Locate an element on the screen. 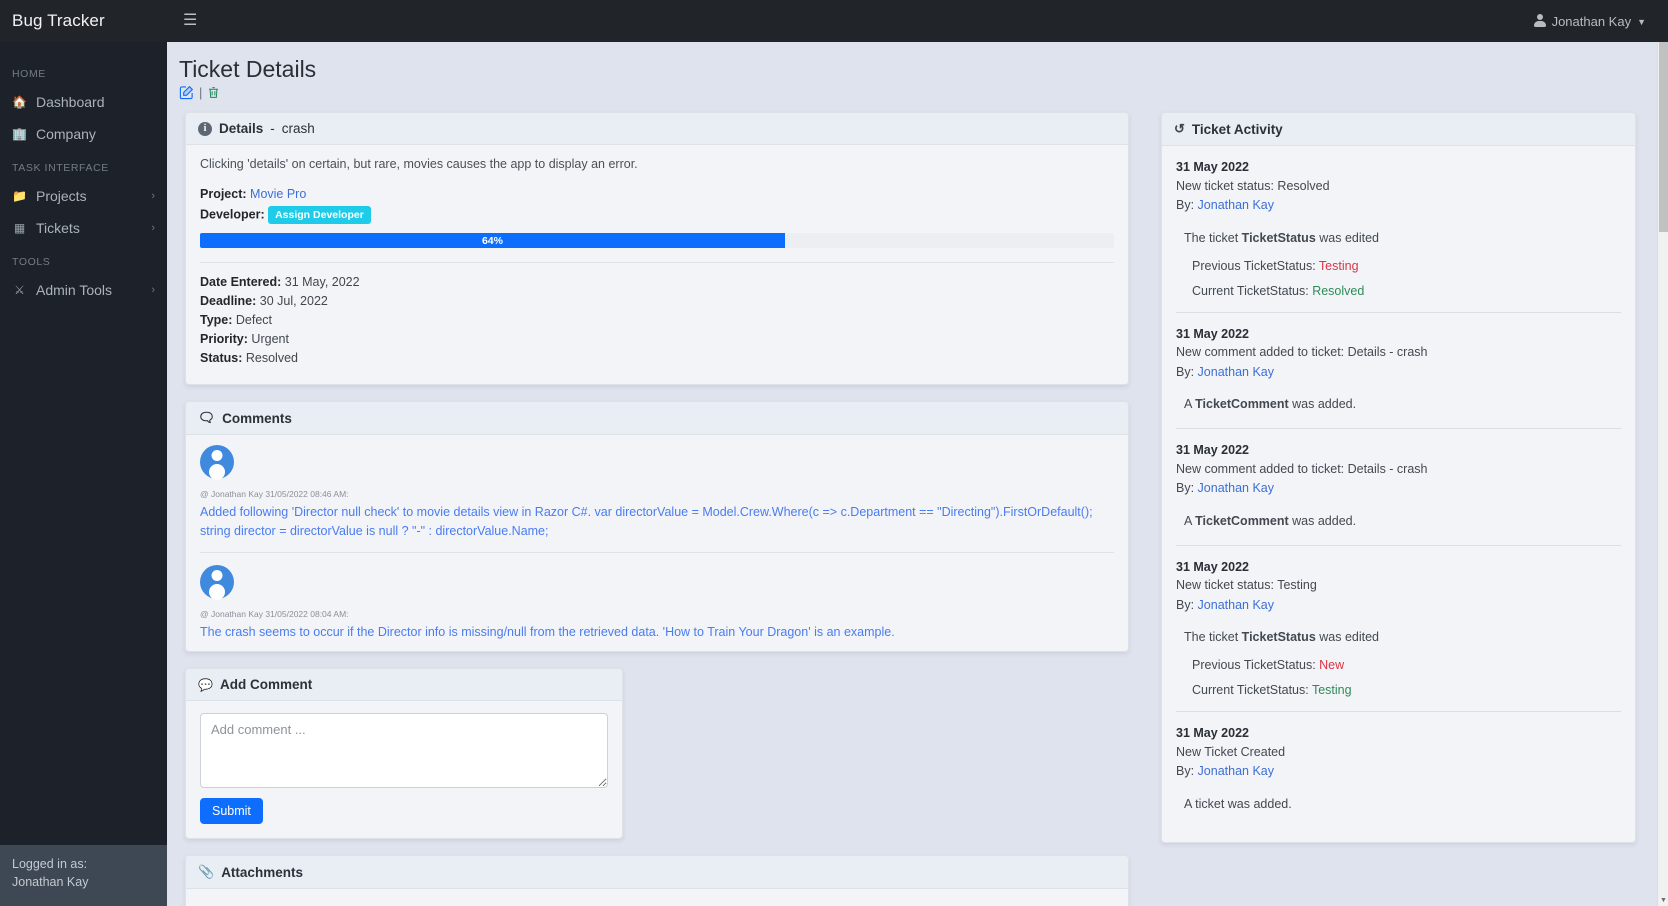 The height and width of the screenshot is (906, 1668). assign-developer-button: Assign Developer is located at coordinates (319, 215).